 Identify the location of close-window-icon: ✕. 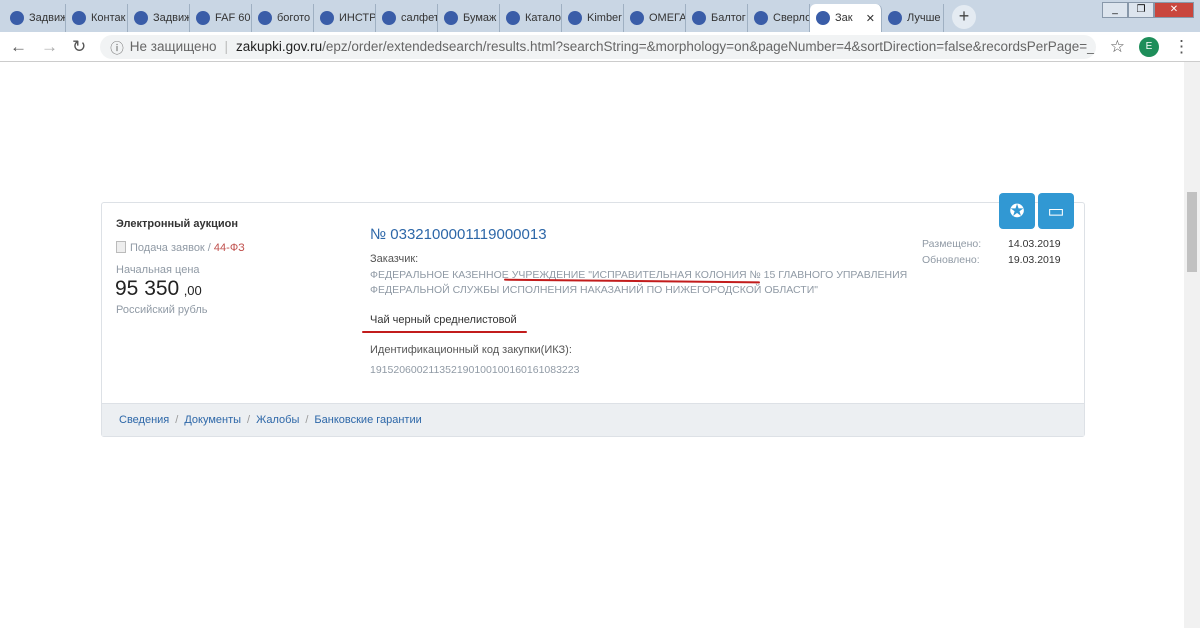
(1174, 10).